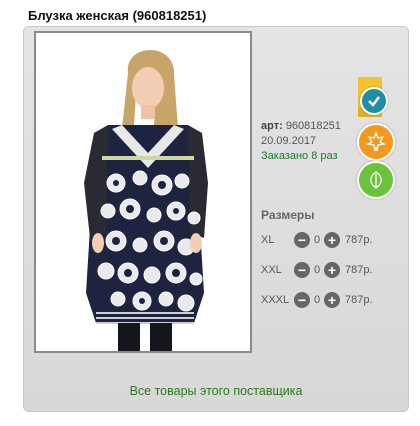 Image resolution: width=420 pixels, height=426 pixels. What do you see at coordinates (289, 141) in the screenshot?
I see `product-date: 20.09.2017` at bounding box center [289, 141].